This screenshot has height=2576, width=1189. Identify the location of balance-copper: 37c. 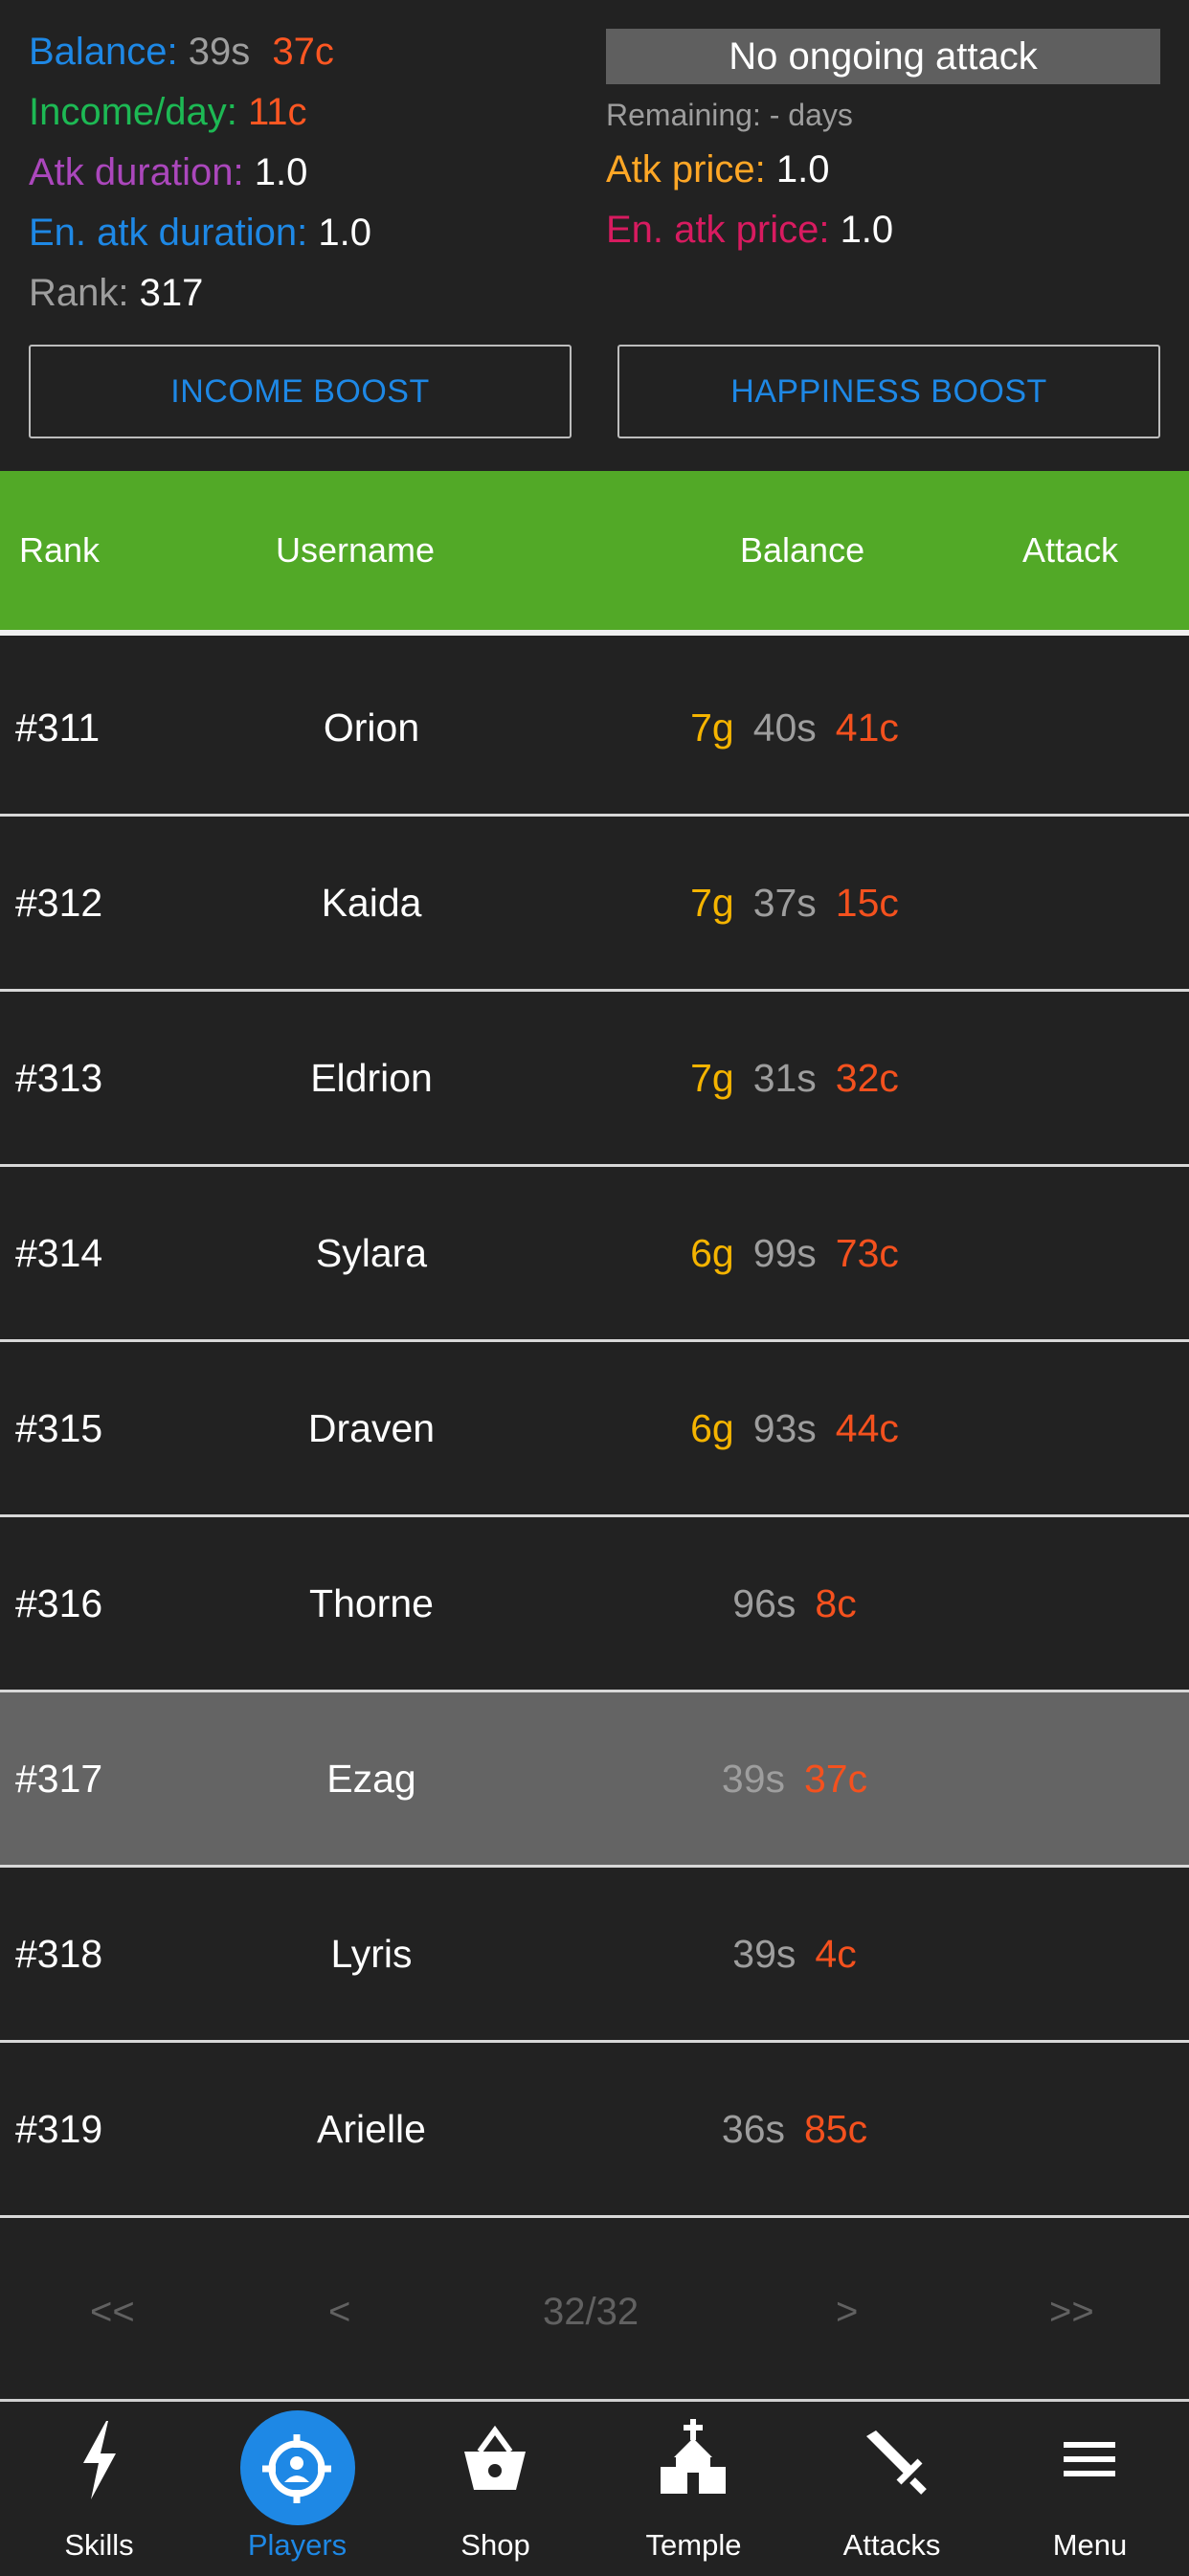
(303, 52).